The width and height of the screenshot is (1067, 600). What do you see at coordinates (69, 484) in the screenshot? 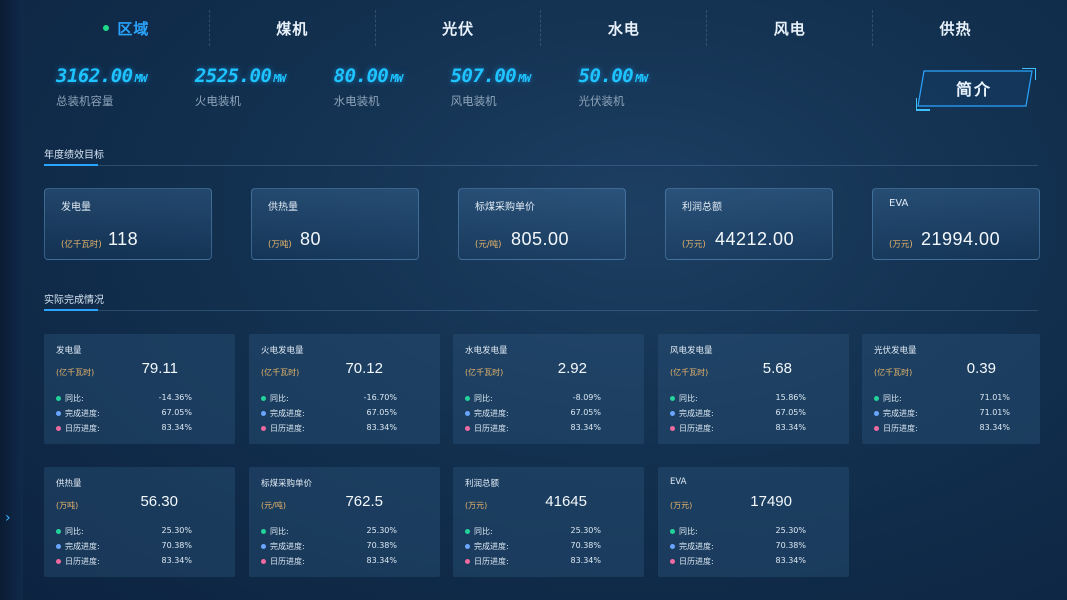
I see `actual-label: 供热量` at bounding box center [69, 484].